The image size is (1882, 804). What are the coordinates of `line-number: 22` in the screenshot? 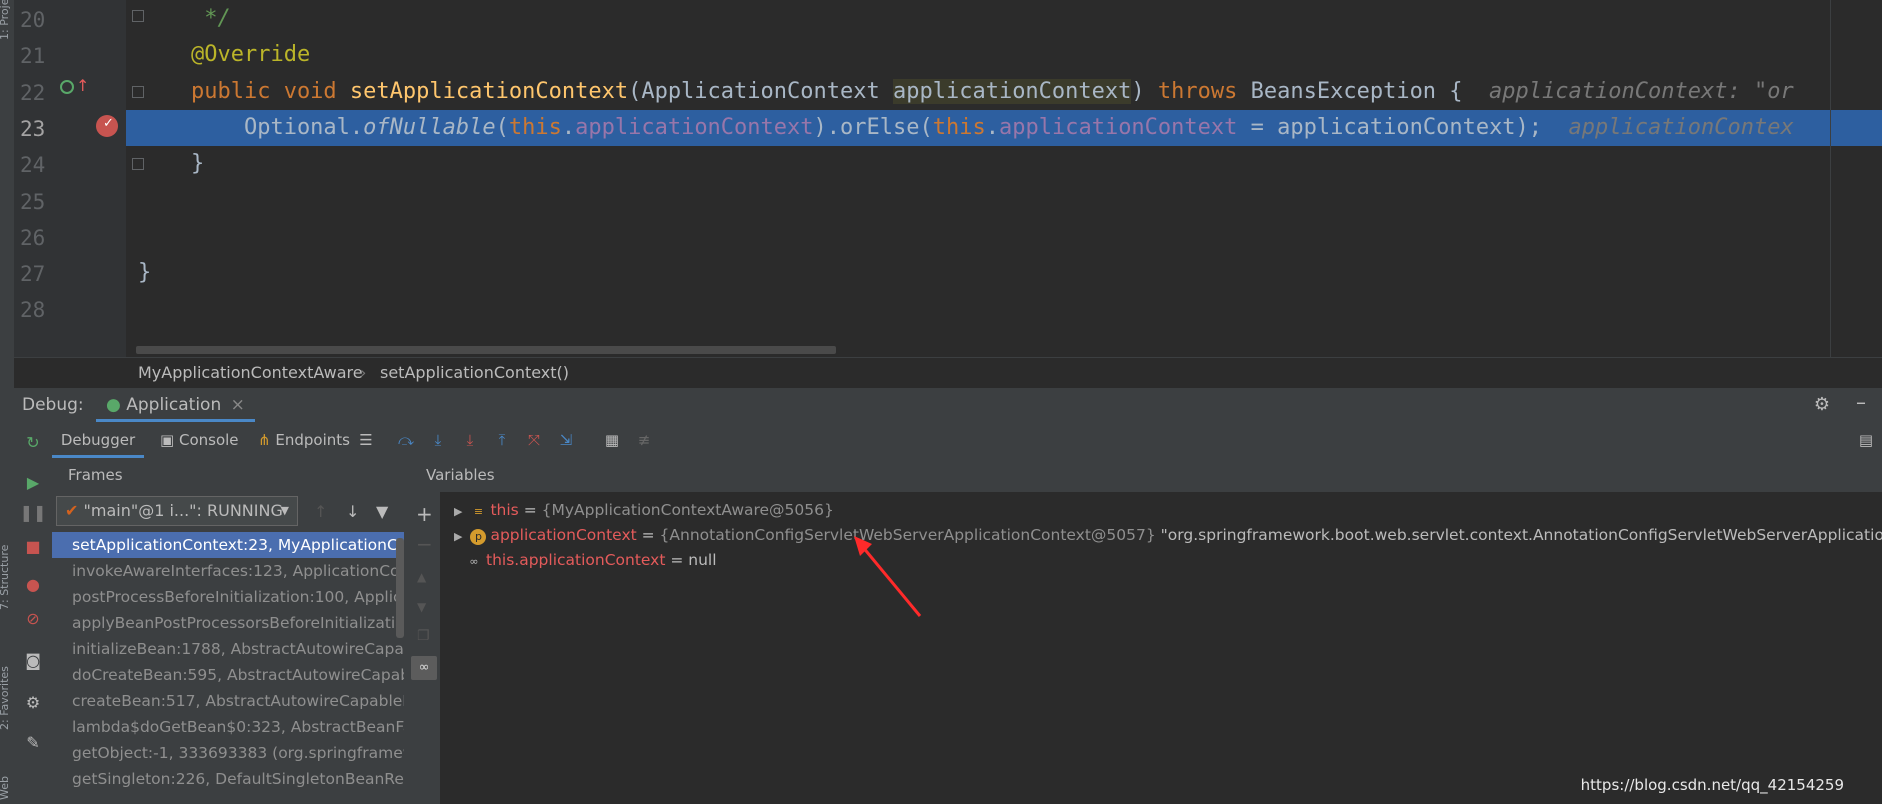 It's located at (33, 92).